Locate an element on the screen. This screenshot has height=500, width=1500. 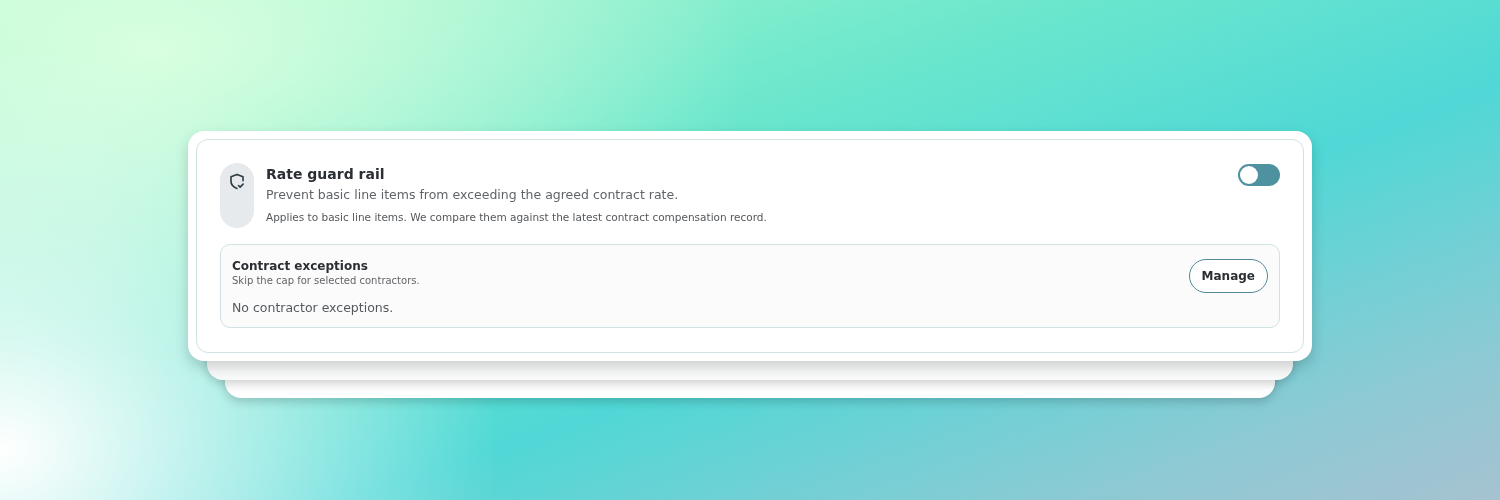
toggle-switch is located at coordinates (1259, 175).